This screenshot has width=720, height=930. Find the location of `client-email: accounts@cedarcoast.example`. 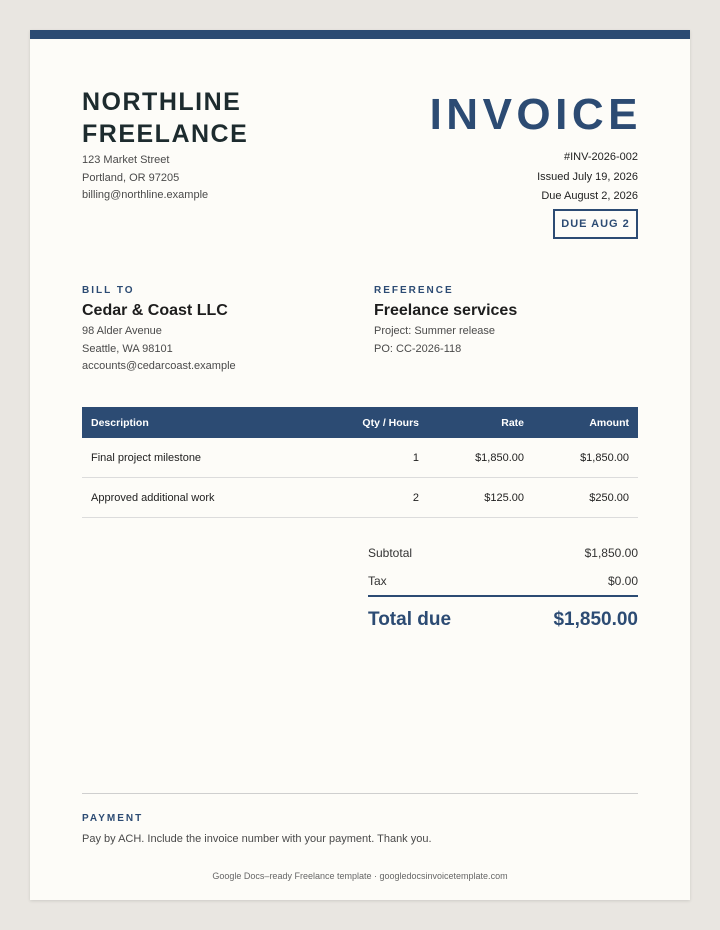

client-email: accounts@cedarcoast.example is located at coordinates (159, 366).